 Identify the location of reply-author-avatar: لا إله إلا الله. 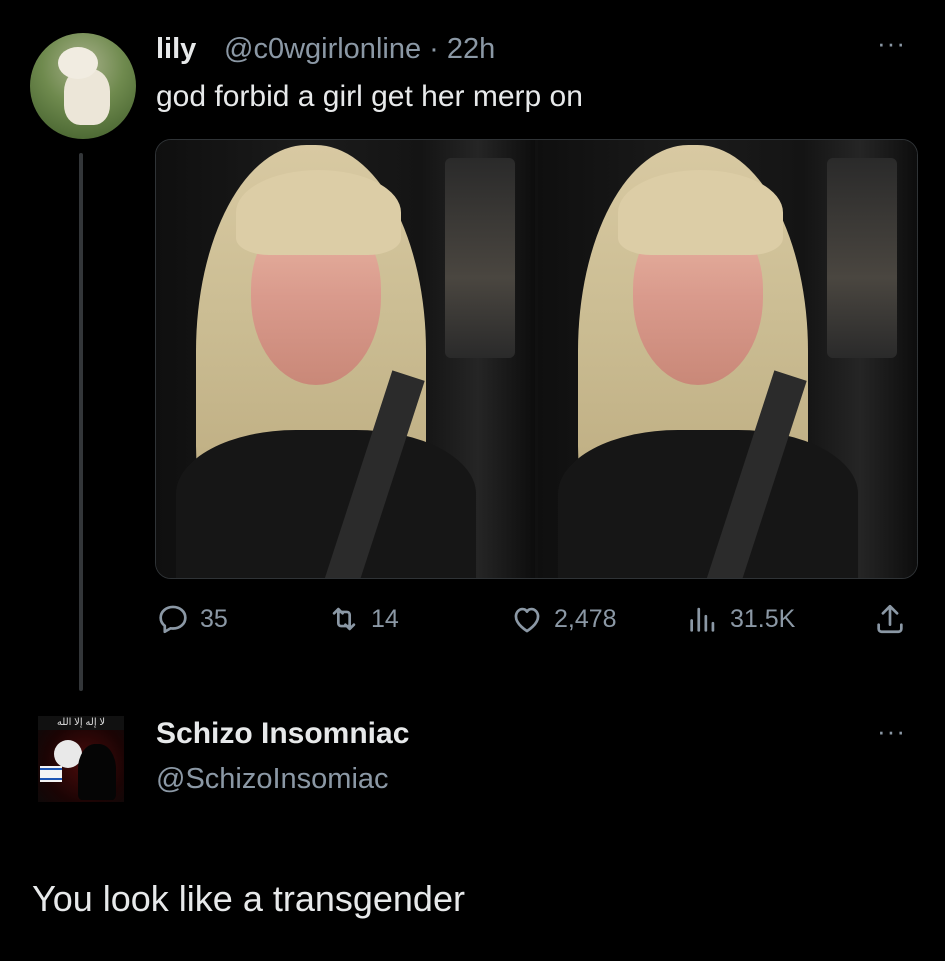
(81, 759).